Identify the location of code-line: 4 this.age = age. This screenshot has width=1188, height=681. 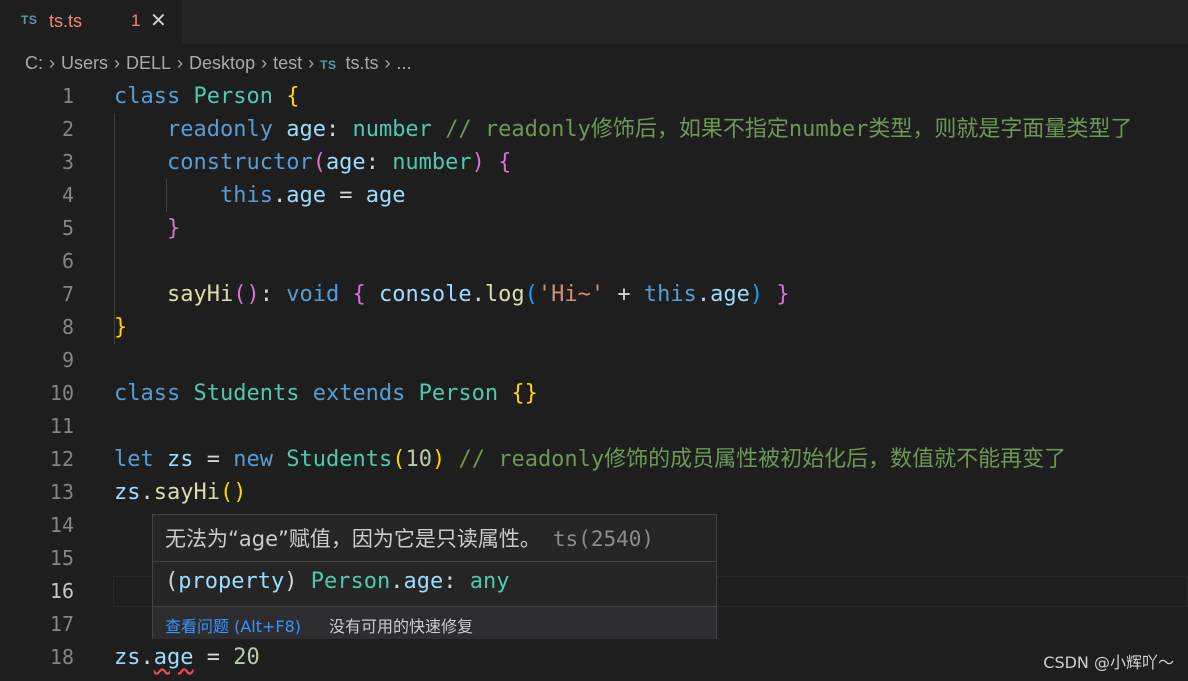
(594, 195).